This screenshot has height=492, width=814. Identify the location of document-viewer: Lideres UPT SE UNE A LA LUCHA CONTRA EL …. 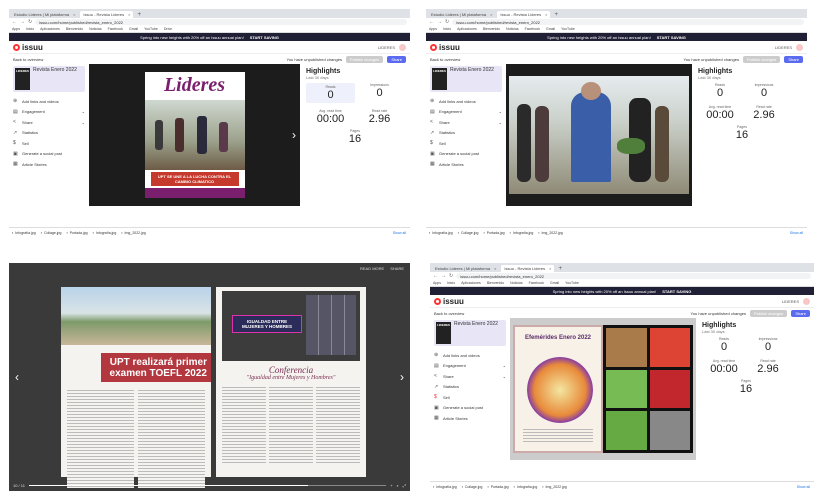
(194, 135).